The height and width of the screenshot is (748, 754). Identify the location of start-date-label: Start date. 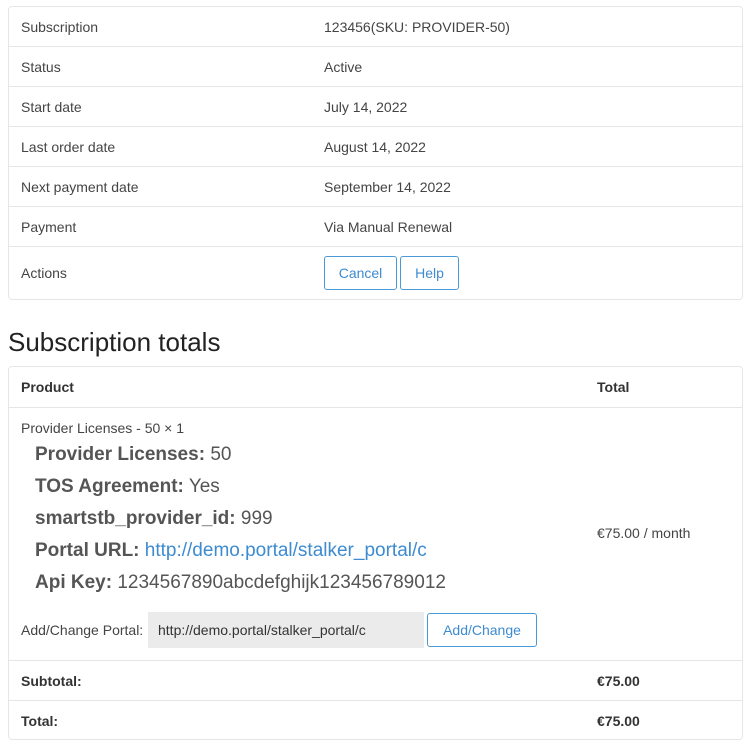
(51, 107).